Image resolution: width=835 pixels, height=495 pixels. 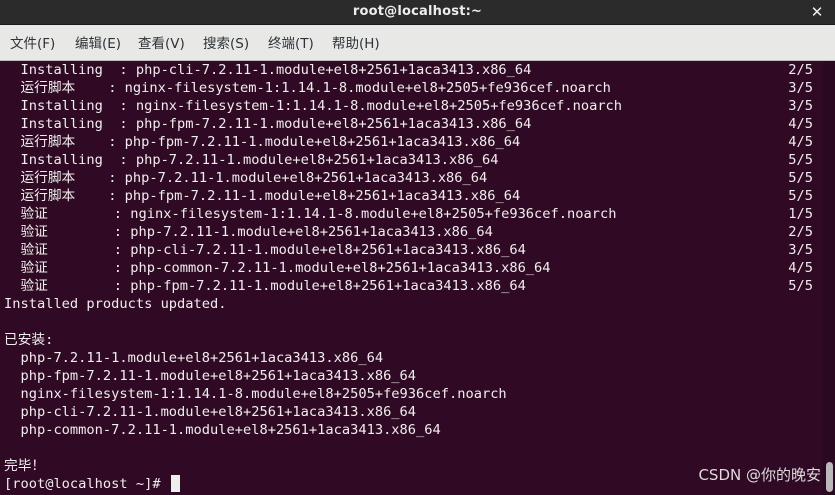 What do you see at coordinates (291, 42) in the screenshot?
I see `menu-terminal: 终端(T)` at bounding box center [291, 42].